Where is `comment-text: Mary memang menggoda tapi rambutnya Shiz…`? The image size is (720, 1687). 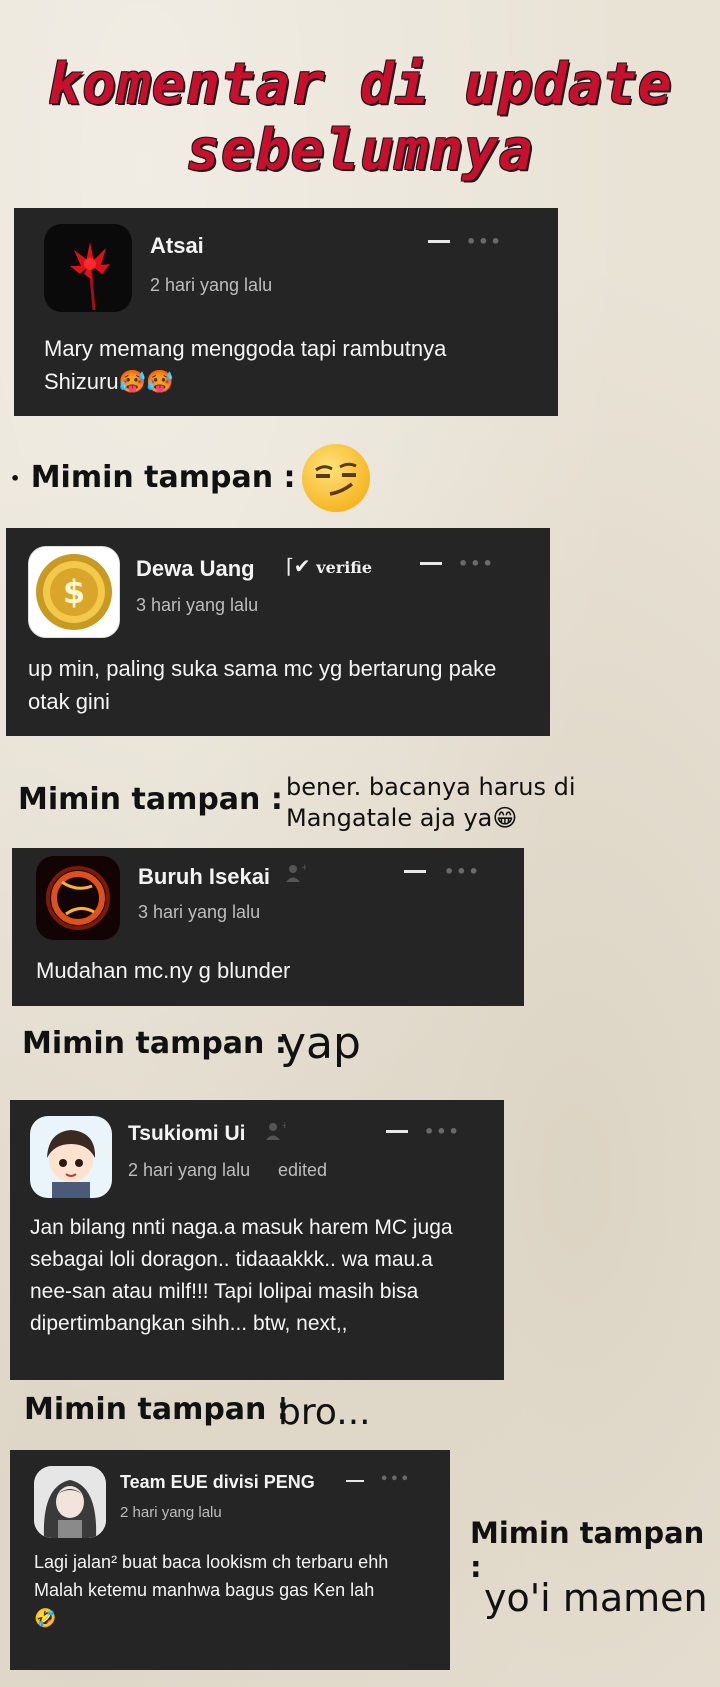
comment-text: Mary memang menggoda tapi rambutnya Shiz… is located at coordinates (245, 365).